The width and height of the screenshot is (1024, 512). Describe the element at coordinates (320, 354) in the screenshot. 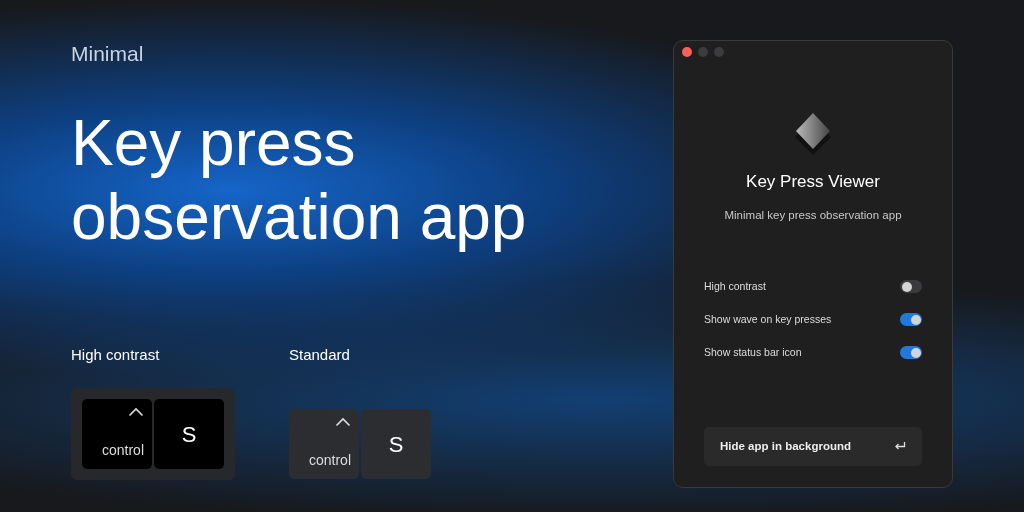

I see `preview-title: Standard` at that location.